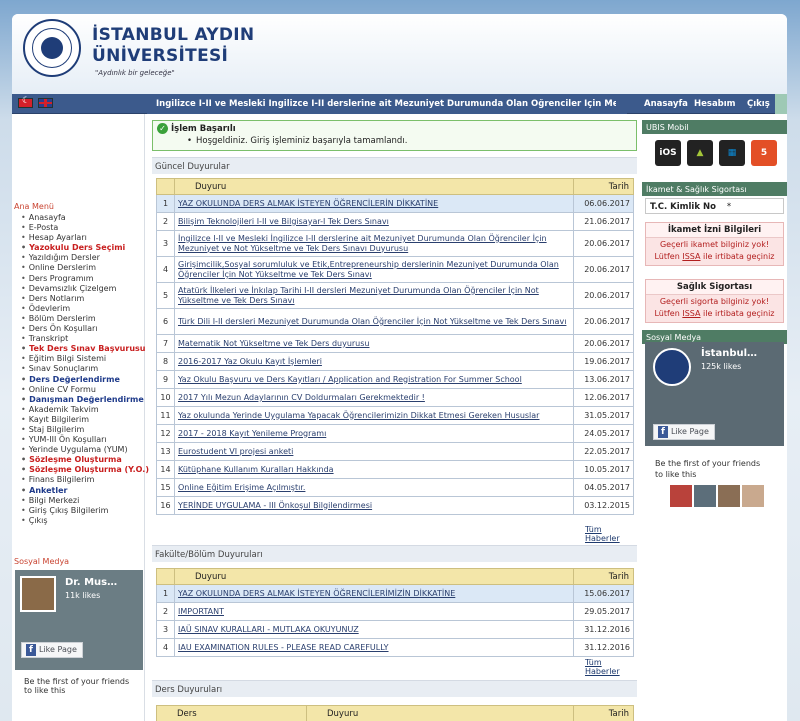 Image resolution: width=800 pixels, height=721 pixels. What do you see at coordinates (714, 313) in the screenshot?
I see `health-line2: Lütfen ISSA ile irtibata geçiniz` at bounding box center [714, 313].